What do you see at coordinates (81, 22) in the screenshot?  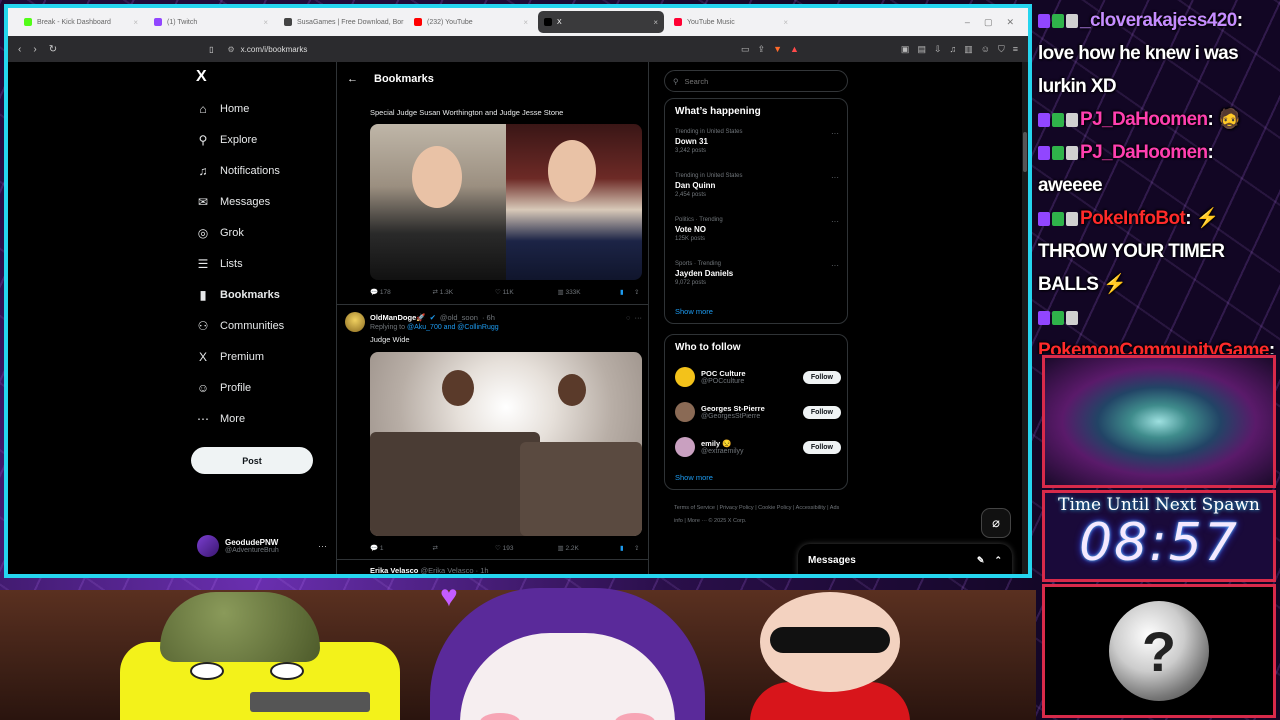 I see `browser-tab: Break - Kick Dashboard ×` at bounding box center [81, 22].